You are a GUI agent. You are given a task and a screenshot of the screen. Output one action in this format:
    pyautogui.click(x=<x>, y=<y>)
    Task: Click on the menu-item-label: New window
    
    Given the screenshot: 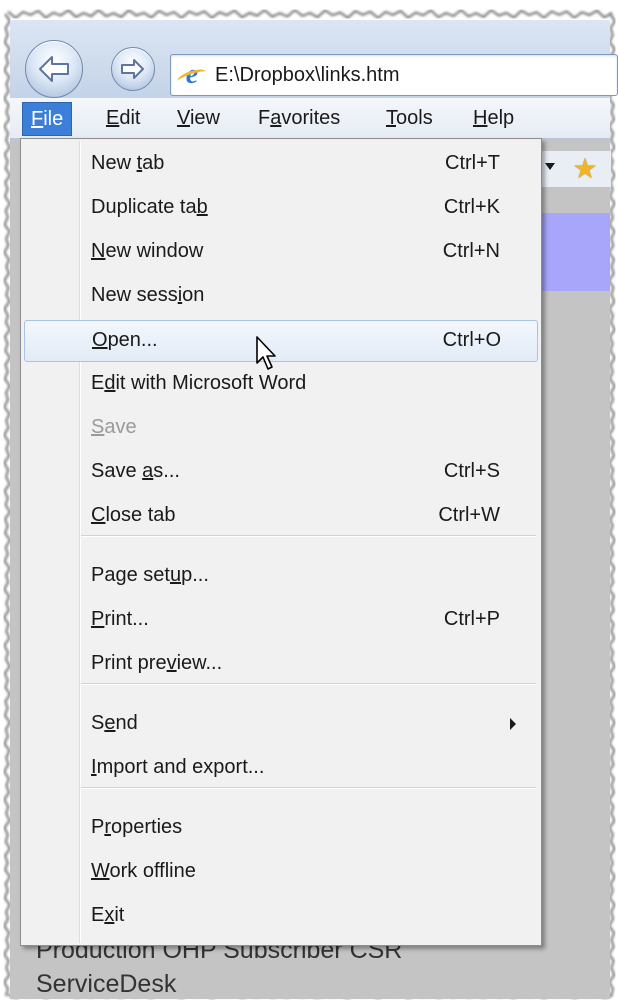 What is the action you would take?
    pyautogui.click(x=147, y=251)
    